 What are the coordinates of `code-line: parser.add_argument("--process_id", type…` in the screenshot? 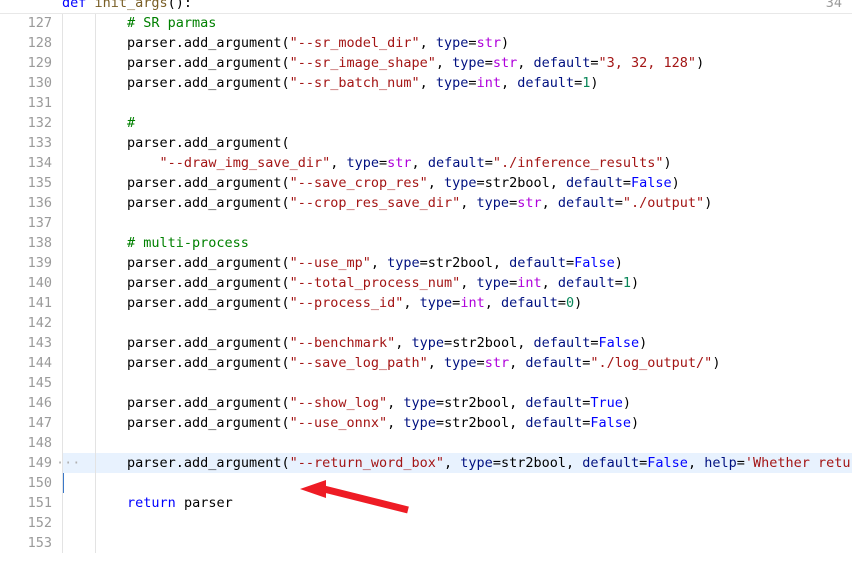 It's located at (322, 303).